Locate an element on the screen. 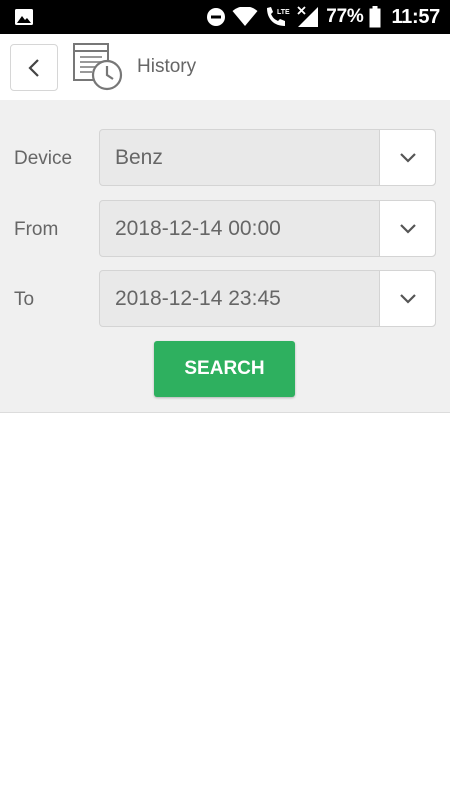  back-button is located at coordinates (34, 67).